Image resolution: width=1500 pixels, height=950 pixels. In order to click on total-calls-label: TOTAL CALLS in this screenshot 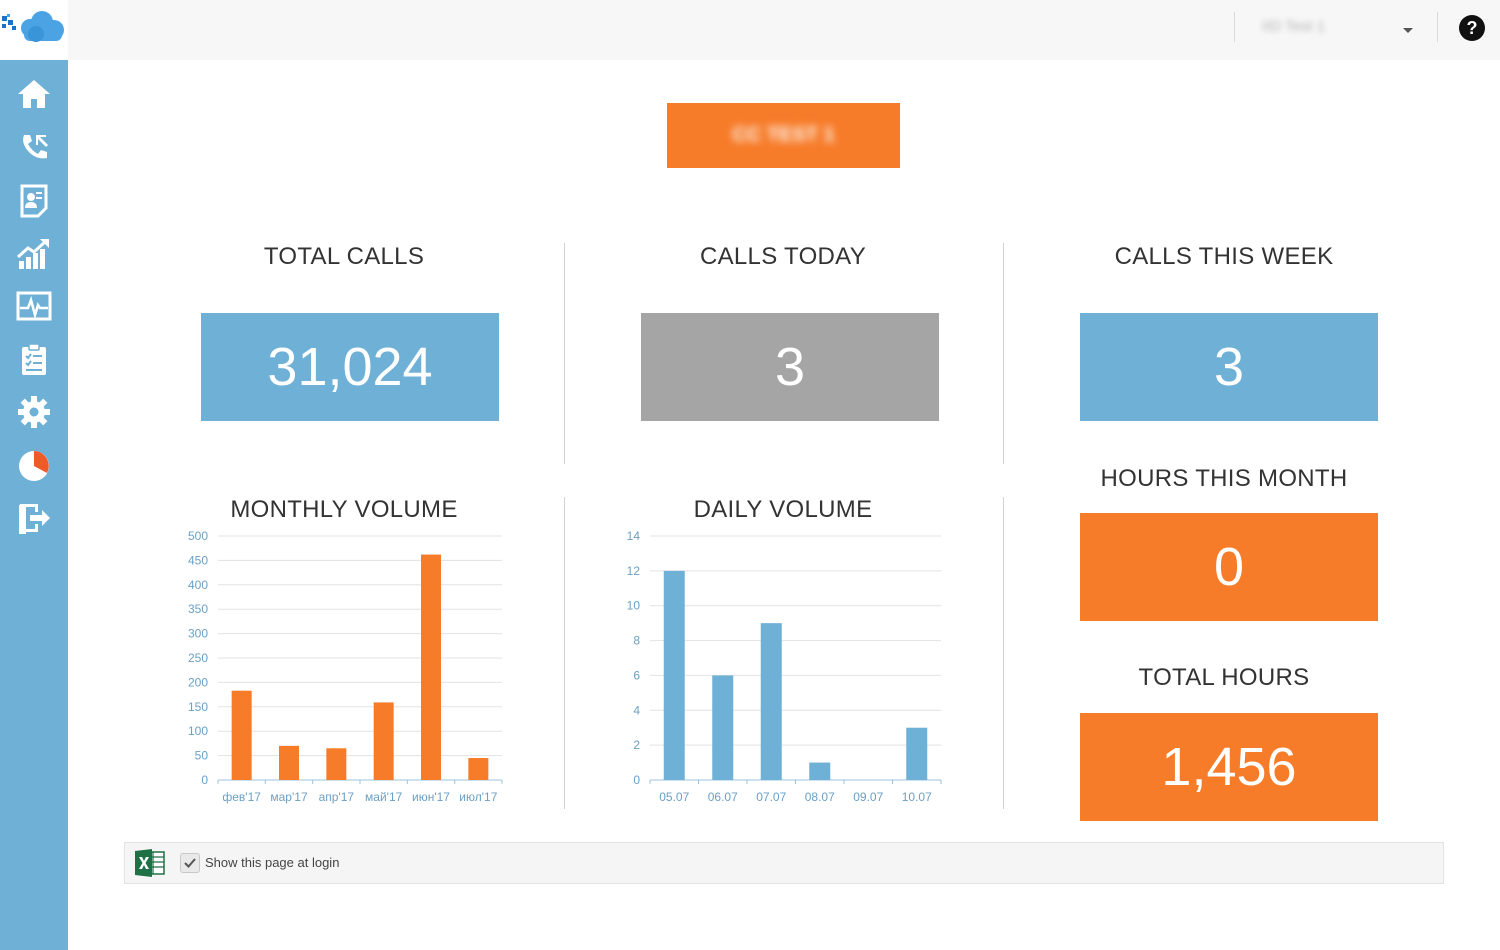, I will do `click(344, 256)`.